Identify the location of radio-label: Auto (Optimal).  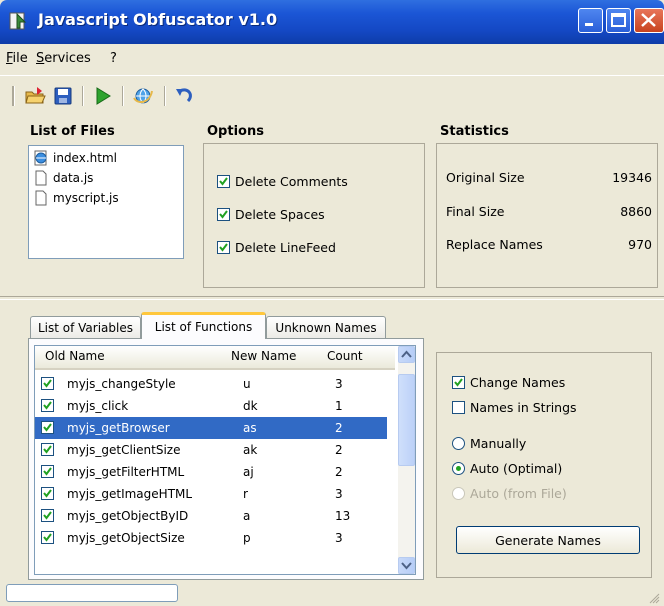
(516, 468).